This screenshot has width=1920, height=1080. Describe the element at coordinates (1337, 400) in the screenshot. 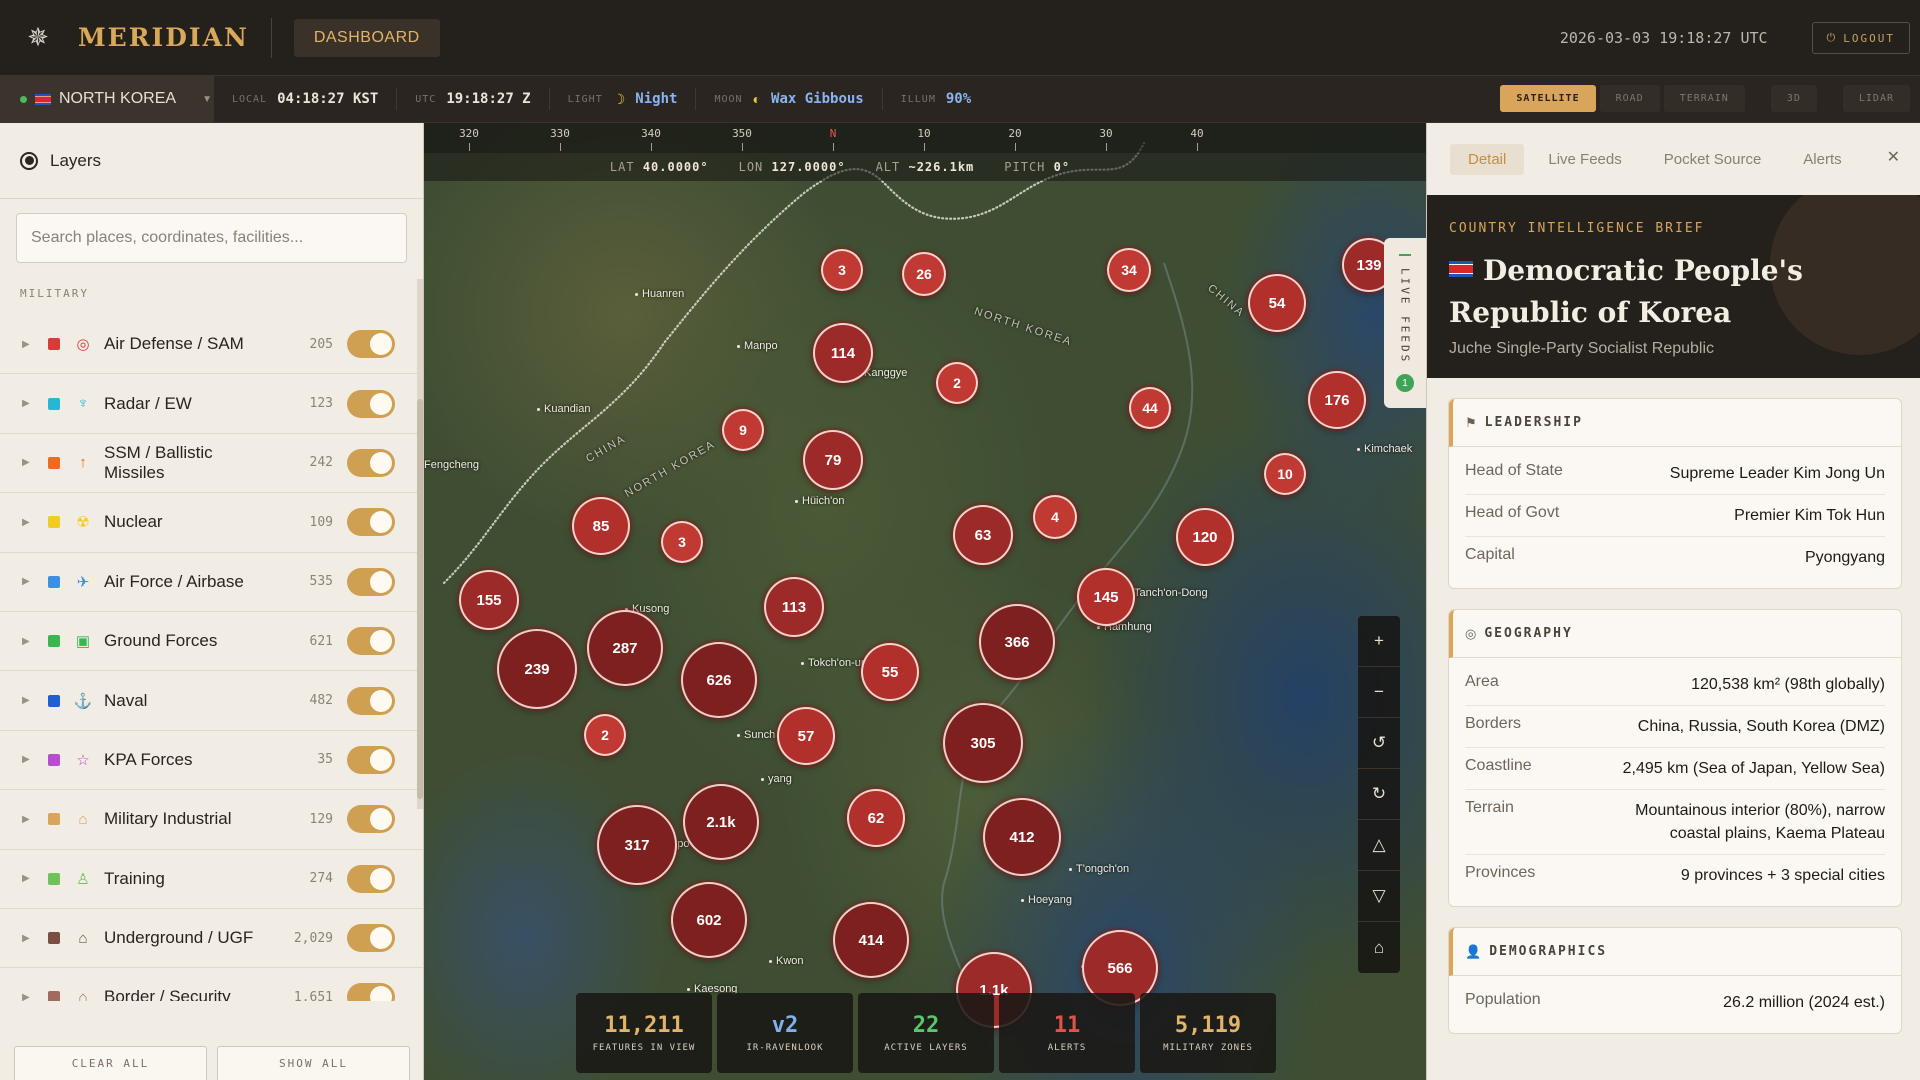

I see `cluster-marker: 176` at that location.